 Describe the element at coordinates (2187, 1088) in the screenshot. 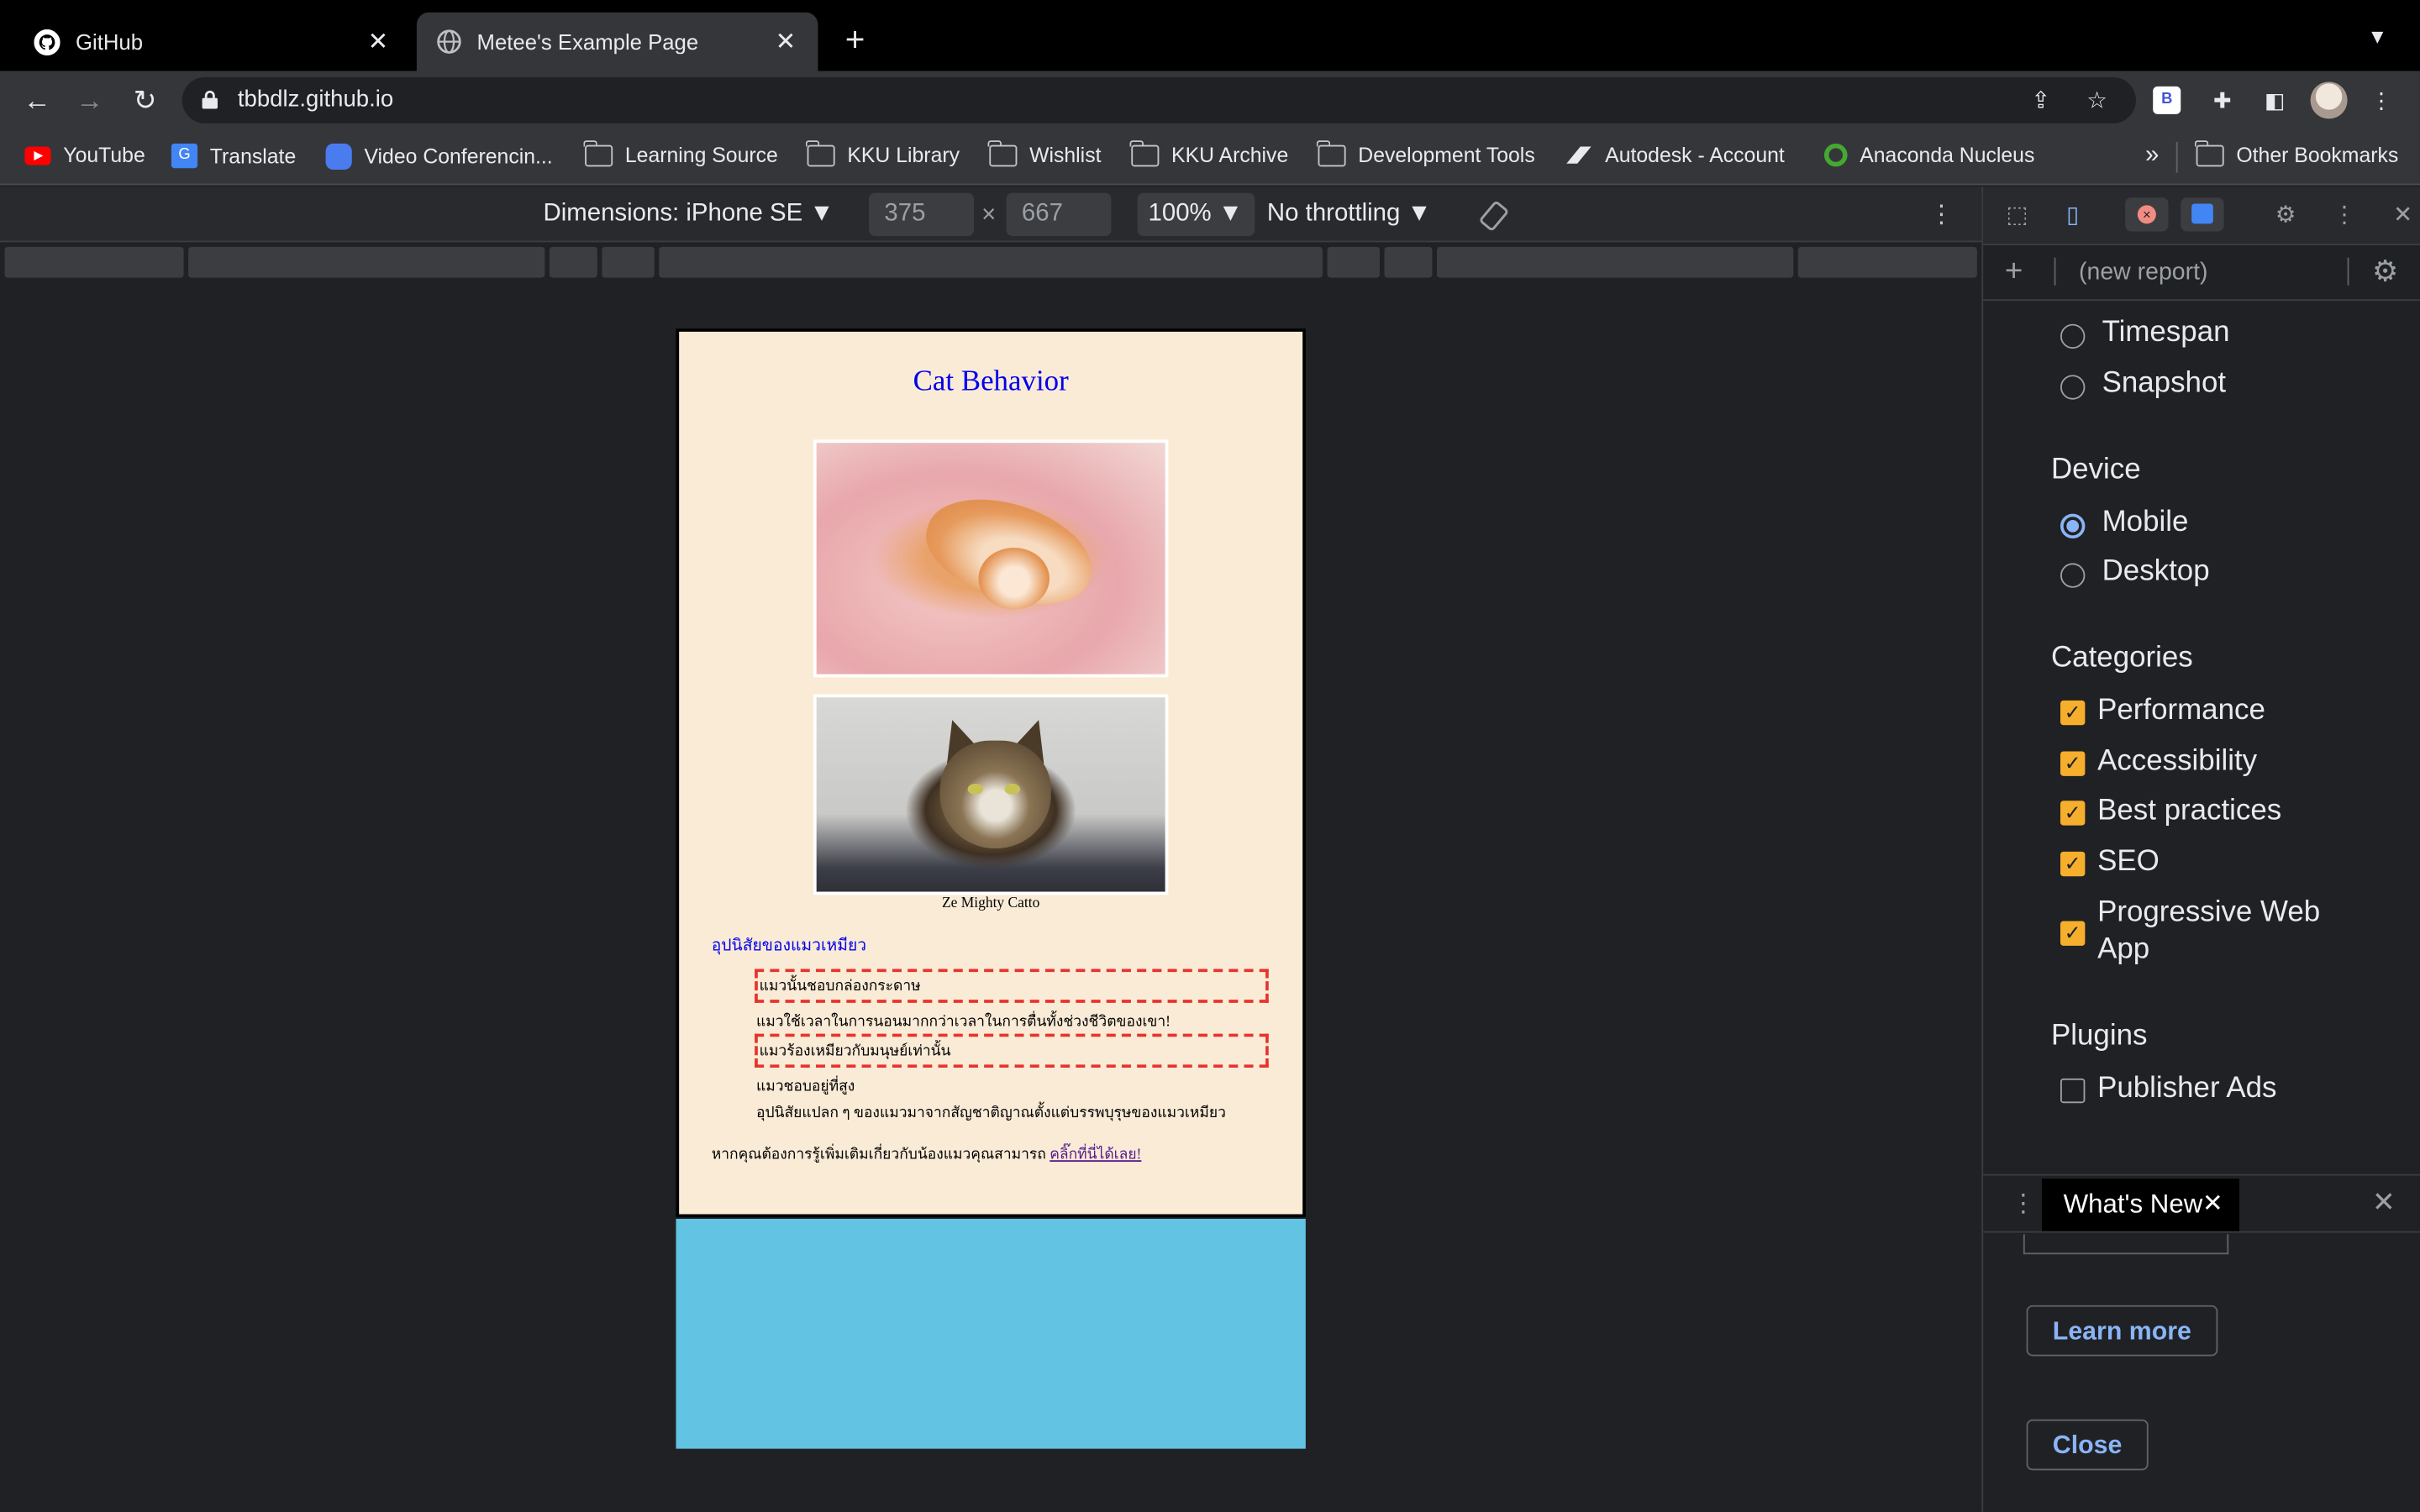

I see `publisher-ads-label: Publisher Ads` at that location.